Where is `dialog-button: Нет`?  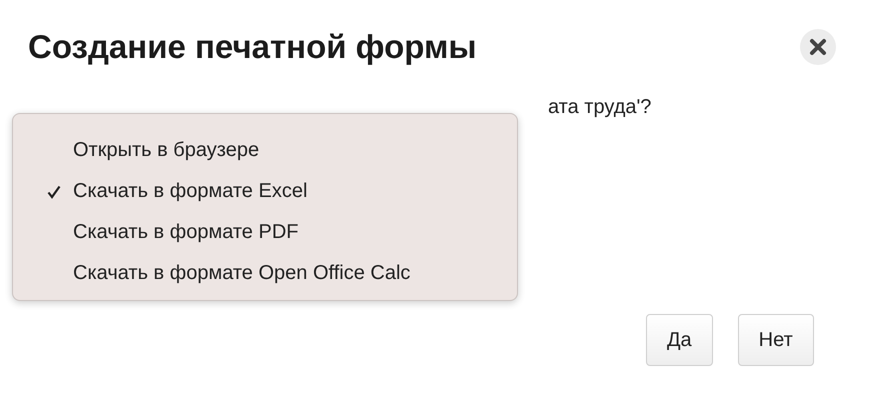
dialog-button: Нет is located at coordinates (776, 340).